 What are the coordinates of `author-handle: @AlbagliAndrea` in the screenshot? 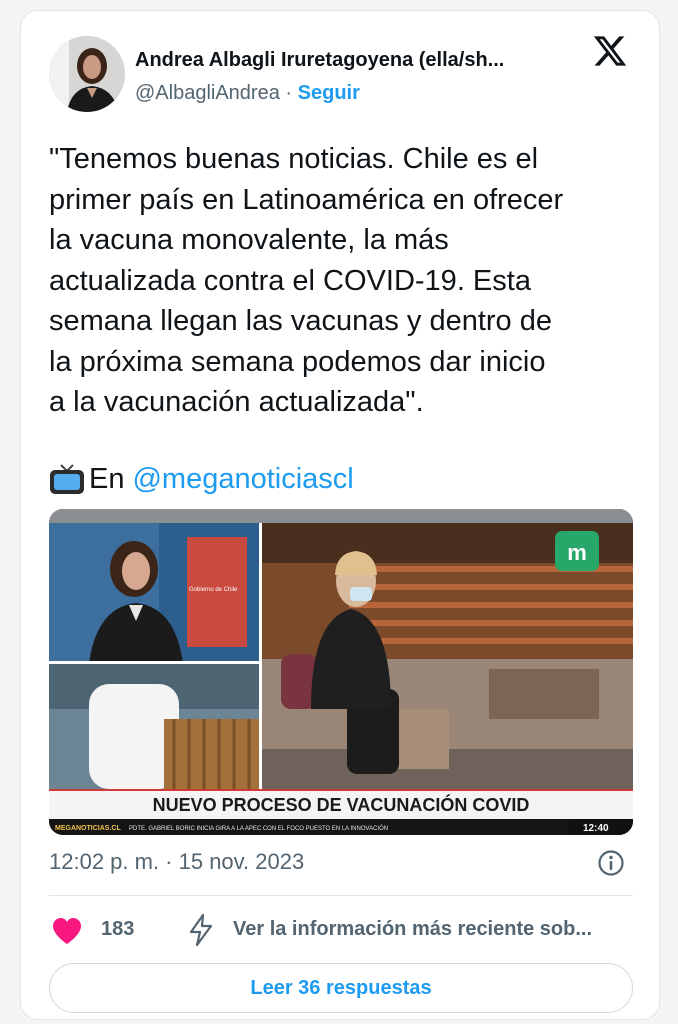 It's located at (207, 93).